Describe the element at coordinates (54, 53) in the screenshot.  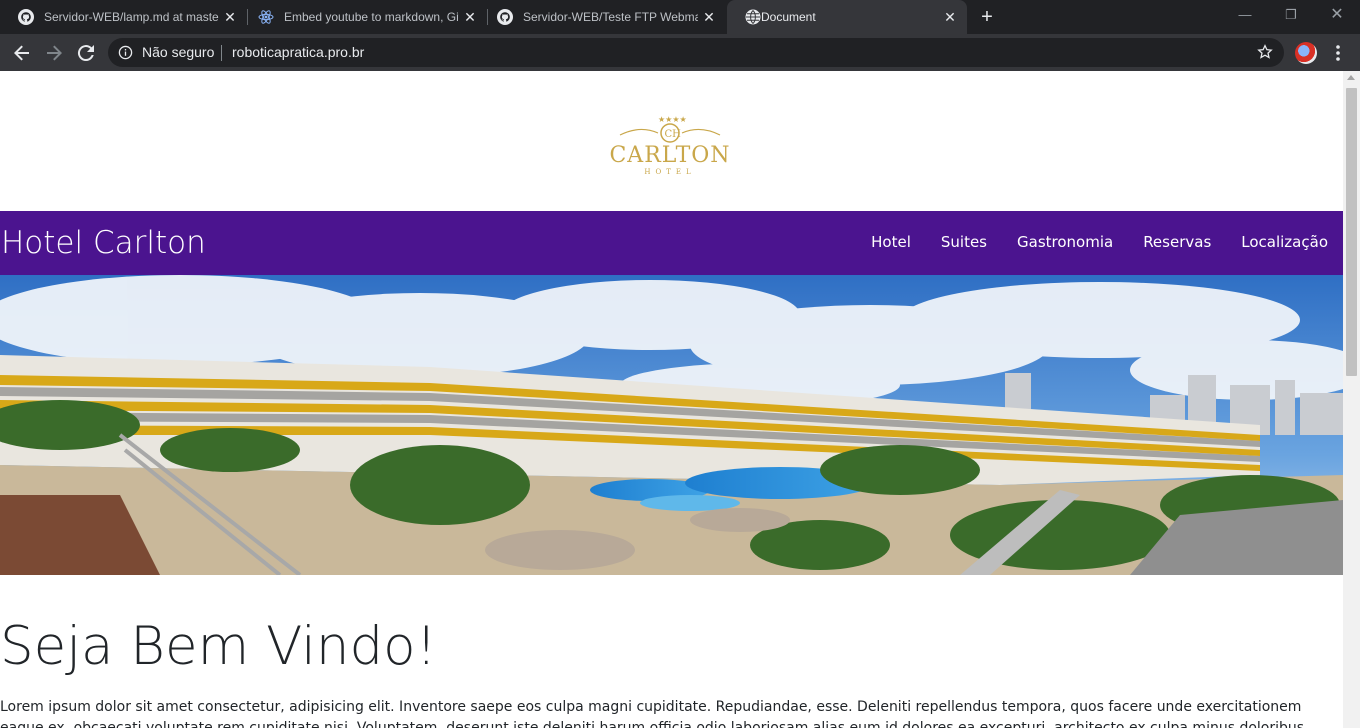
I see `forward-icon` at that location.